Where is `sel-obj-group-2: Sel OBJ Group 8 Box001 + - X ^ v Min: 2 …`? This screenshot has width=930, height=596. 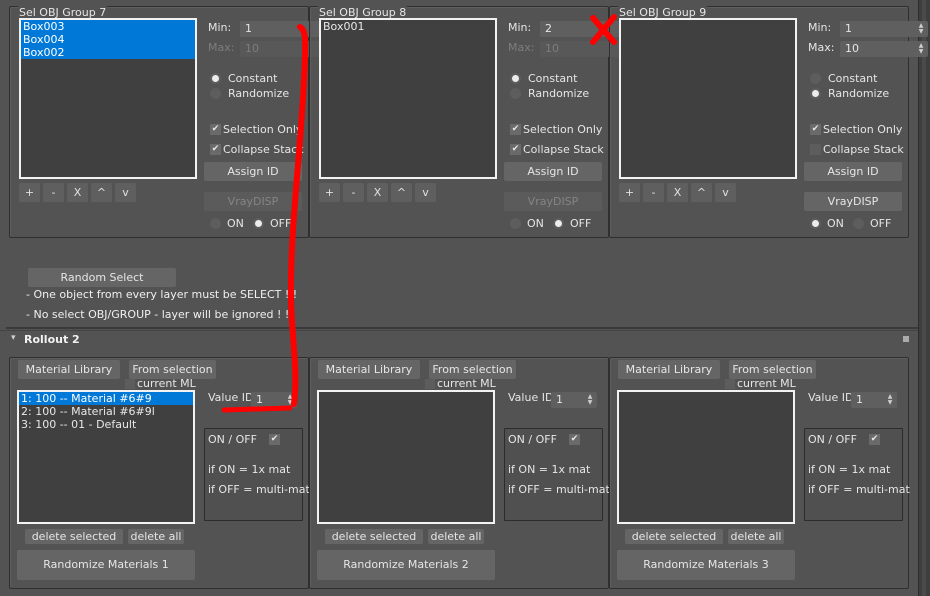 sel-obj-group-2: Sel OBJ Group 8 Box001 + - X ^ v Min: 2 … is located at coordinates (468, 122).